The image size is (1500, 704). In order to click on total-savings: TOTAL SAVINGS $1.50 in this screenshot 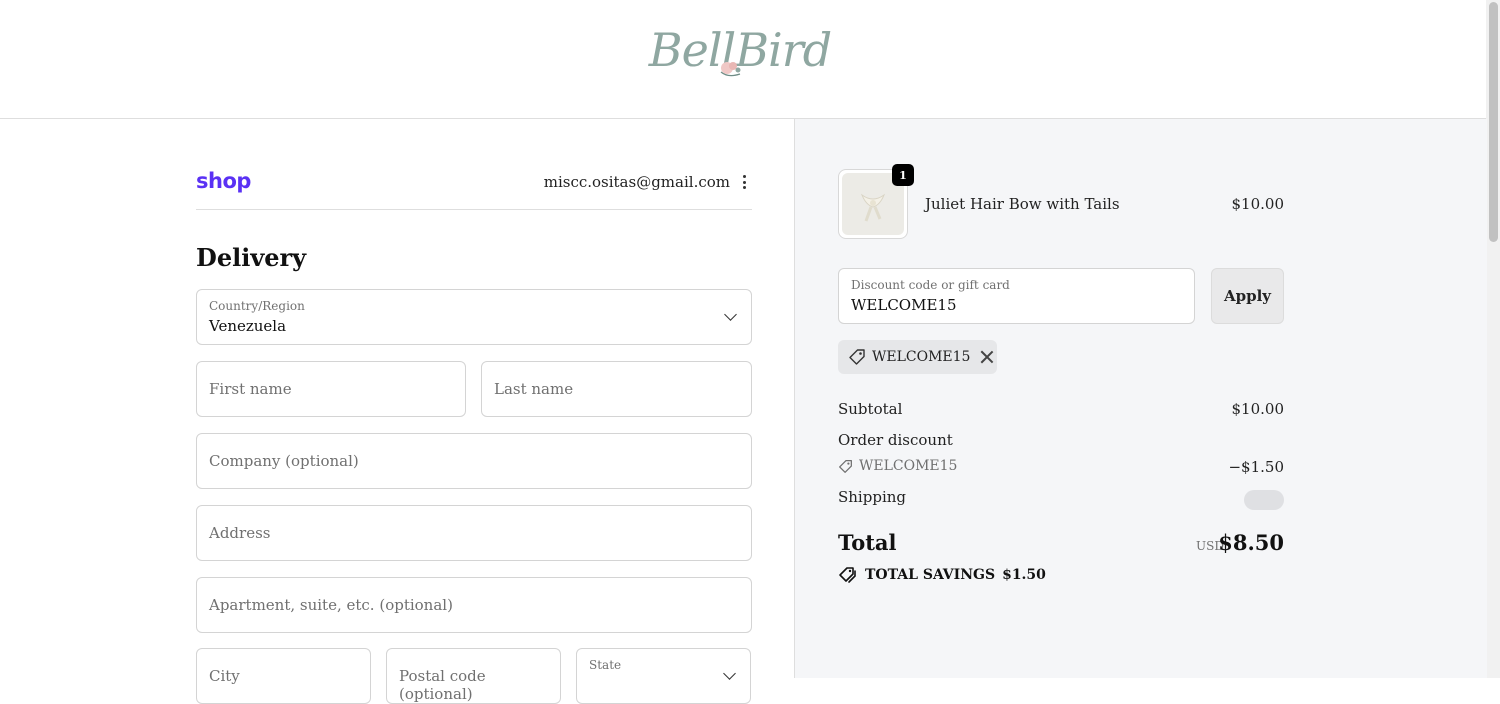, I will do `click(942, 575)`.